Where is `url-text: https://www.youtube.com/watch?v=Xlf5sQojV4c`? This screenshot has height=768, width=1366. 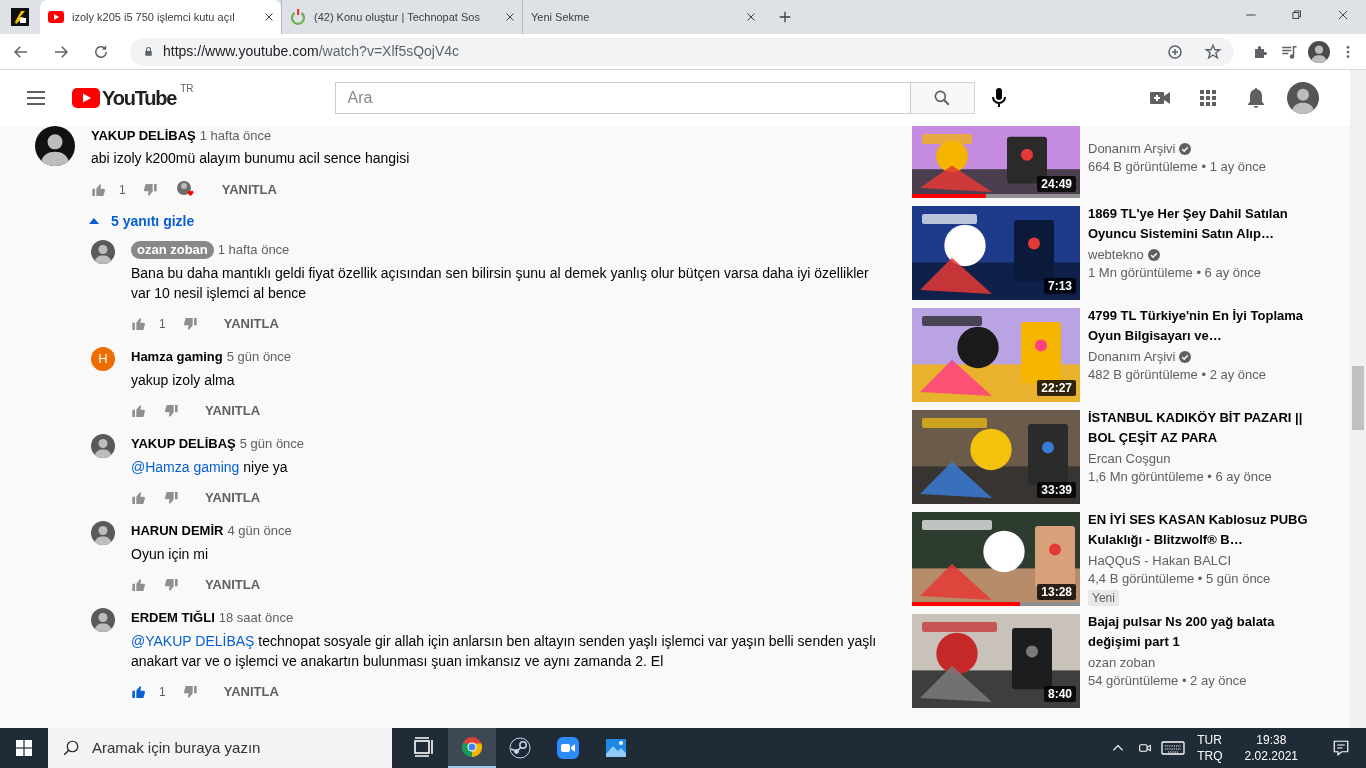
url-text: https://www.youtube.com/watch?v=Xlf5sQojV4c is located at coordinates (312, 51).